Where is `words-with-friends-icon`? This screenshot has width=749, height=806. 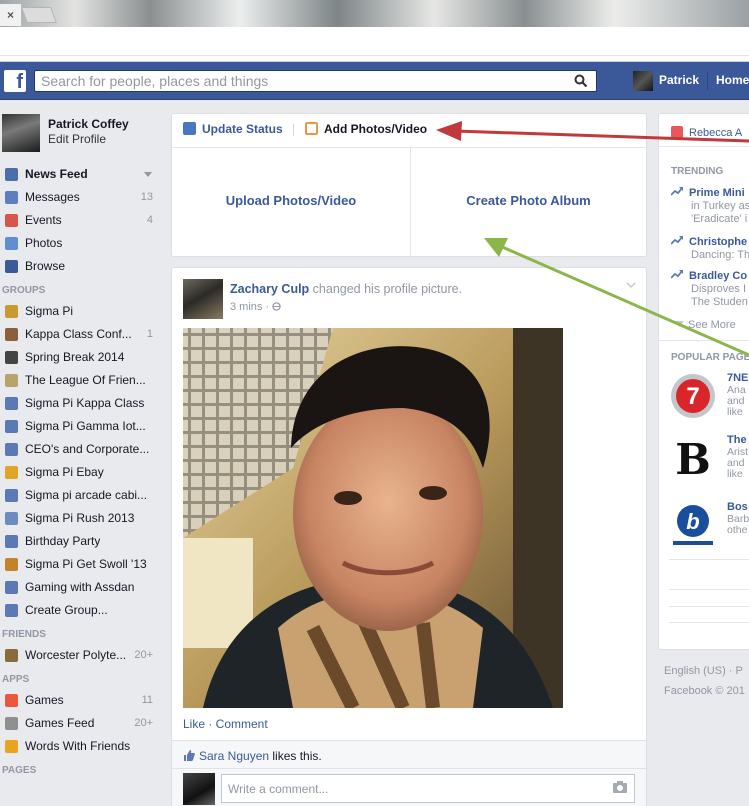 words-with-friends-icon is located at coordinates (11, 746).